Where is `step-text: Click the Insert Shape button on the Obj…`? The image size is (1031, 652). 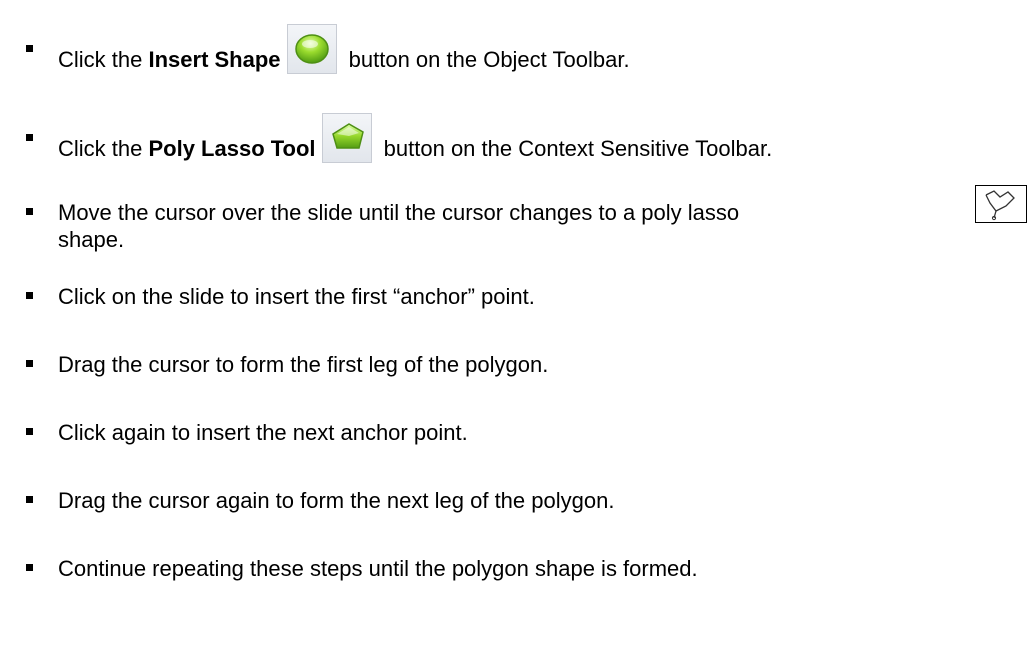 step-text: Click the Insert Shape button on the Obj… is located at coordinates (344, 55).